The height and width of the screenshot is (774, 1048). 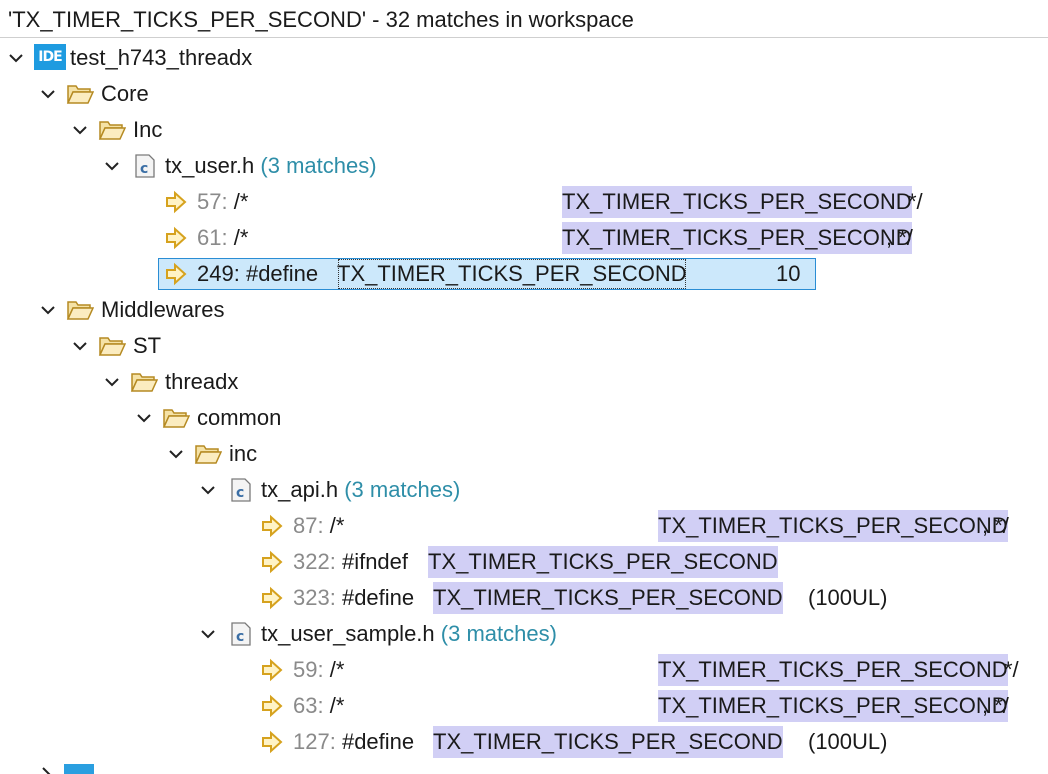 I want to click on folder-label: Core, so click(x=125, y=93).